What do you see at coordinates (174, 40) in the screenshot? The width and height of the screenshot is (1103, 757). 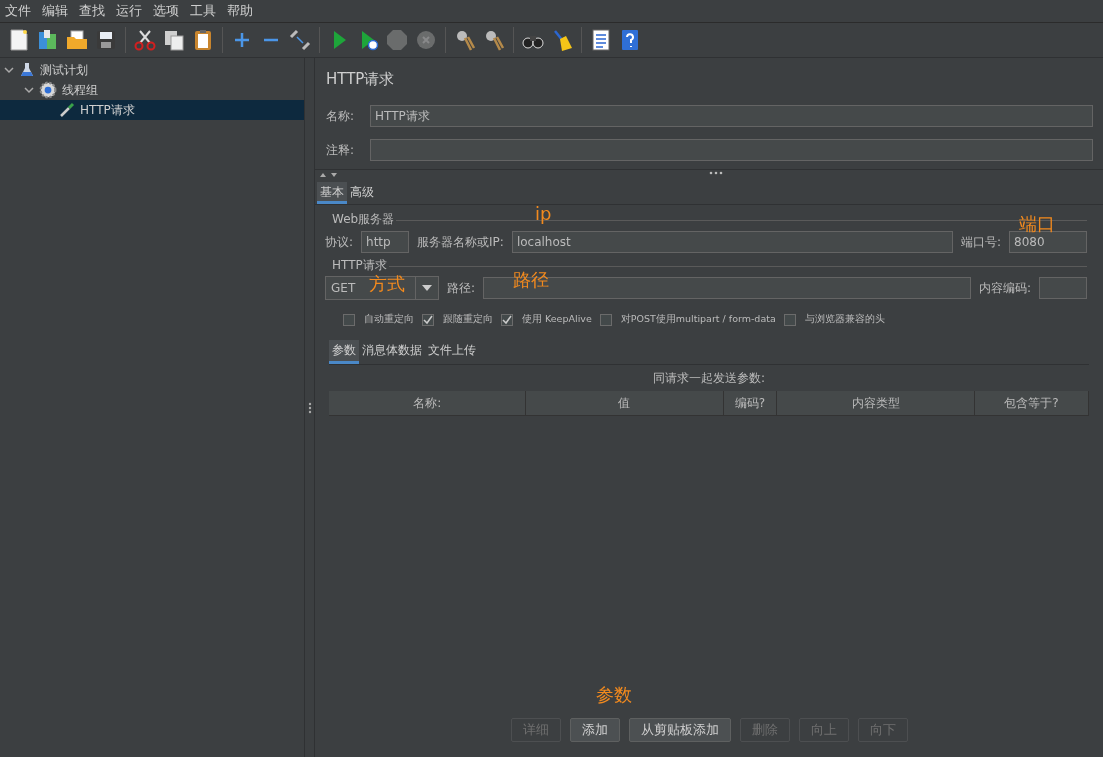 I see `copy-icon` at bounding box center [174, 40].